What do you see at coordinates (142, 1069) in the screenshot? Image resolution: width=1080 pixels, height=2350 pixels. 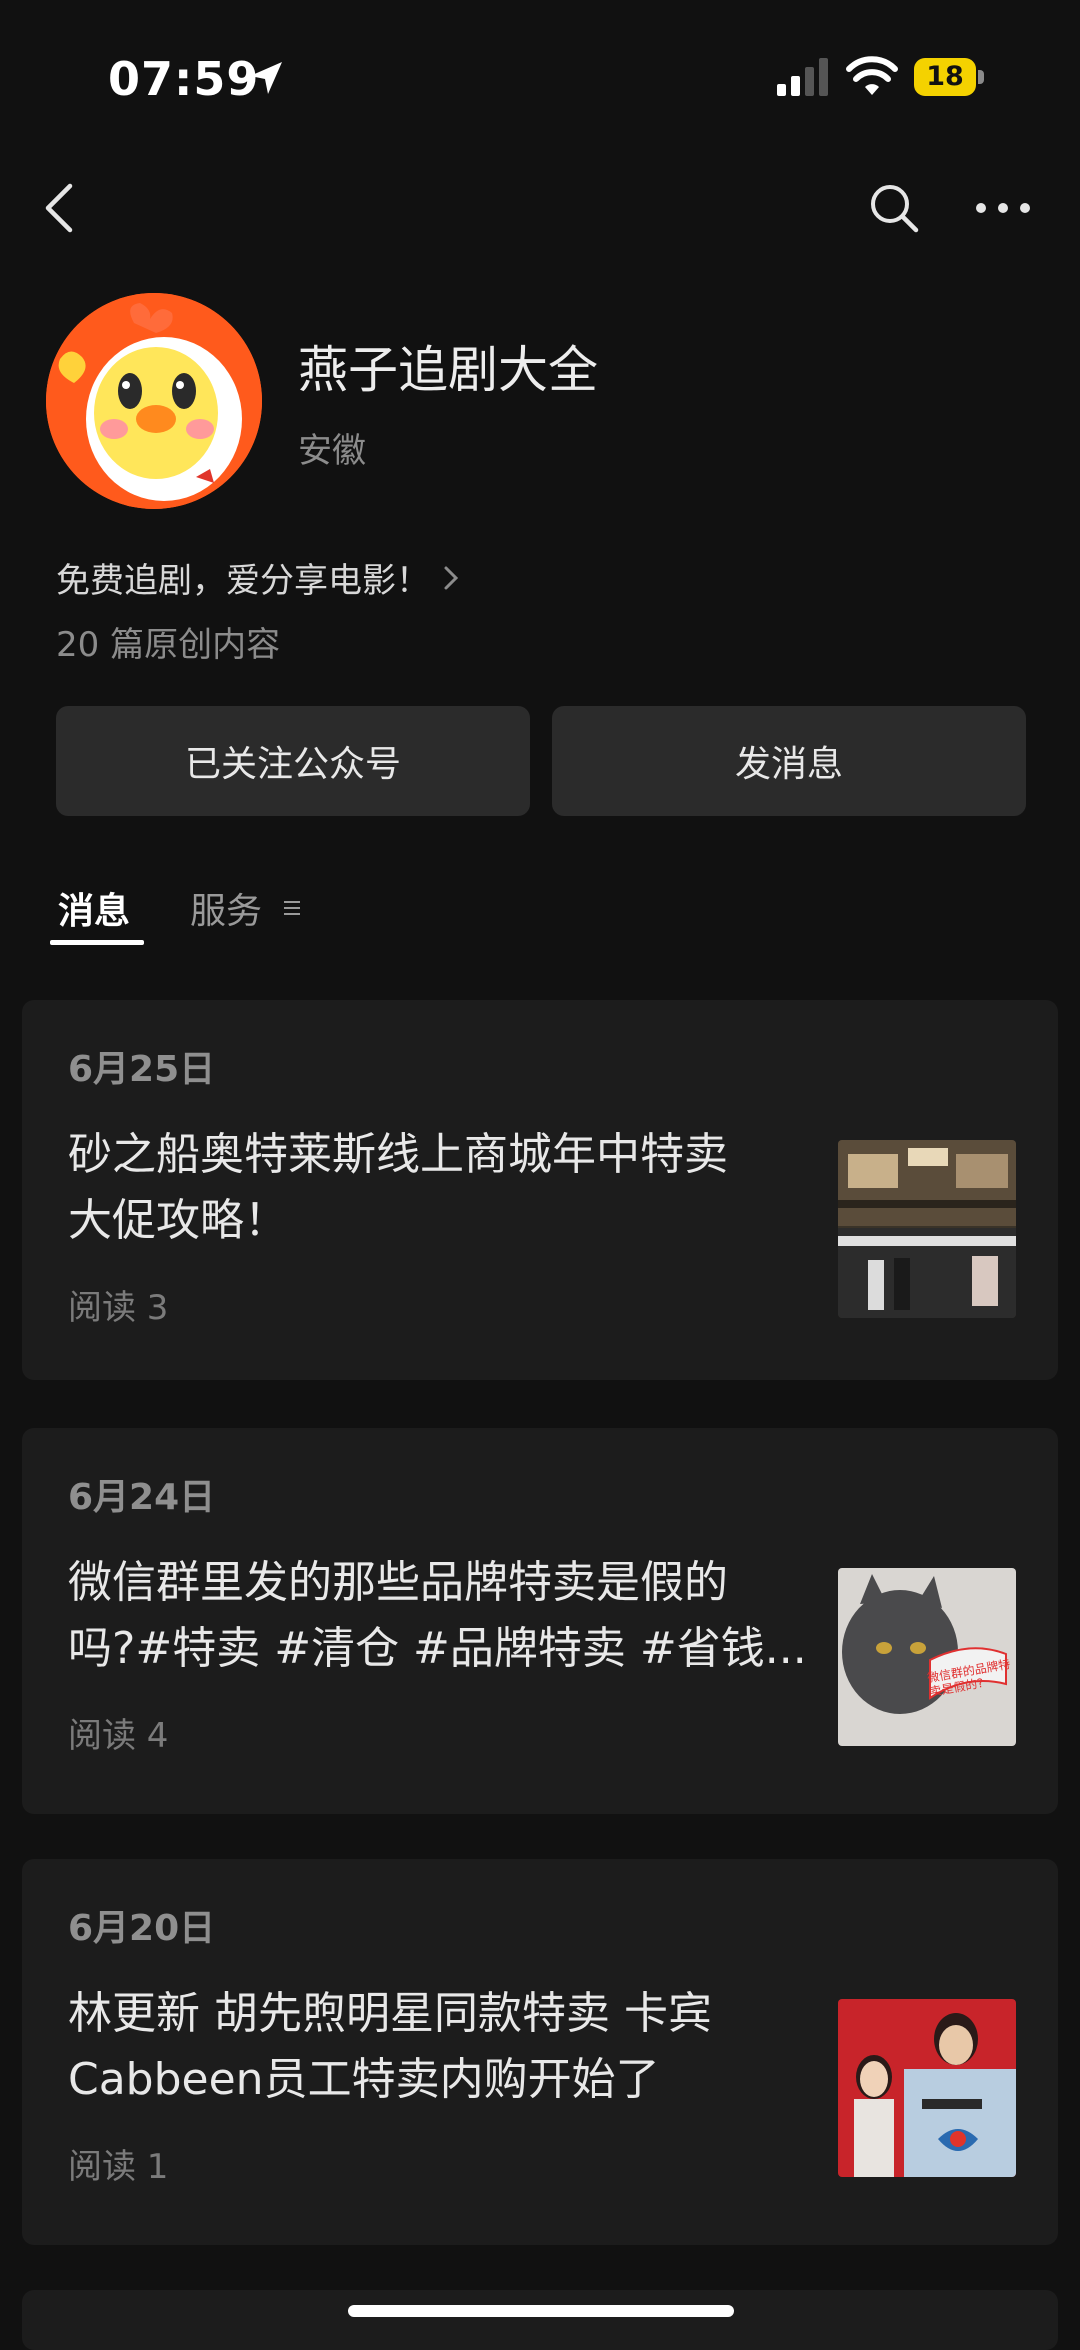 I see `article-date: 6月25日` at bounding box center [142, 1069].